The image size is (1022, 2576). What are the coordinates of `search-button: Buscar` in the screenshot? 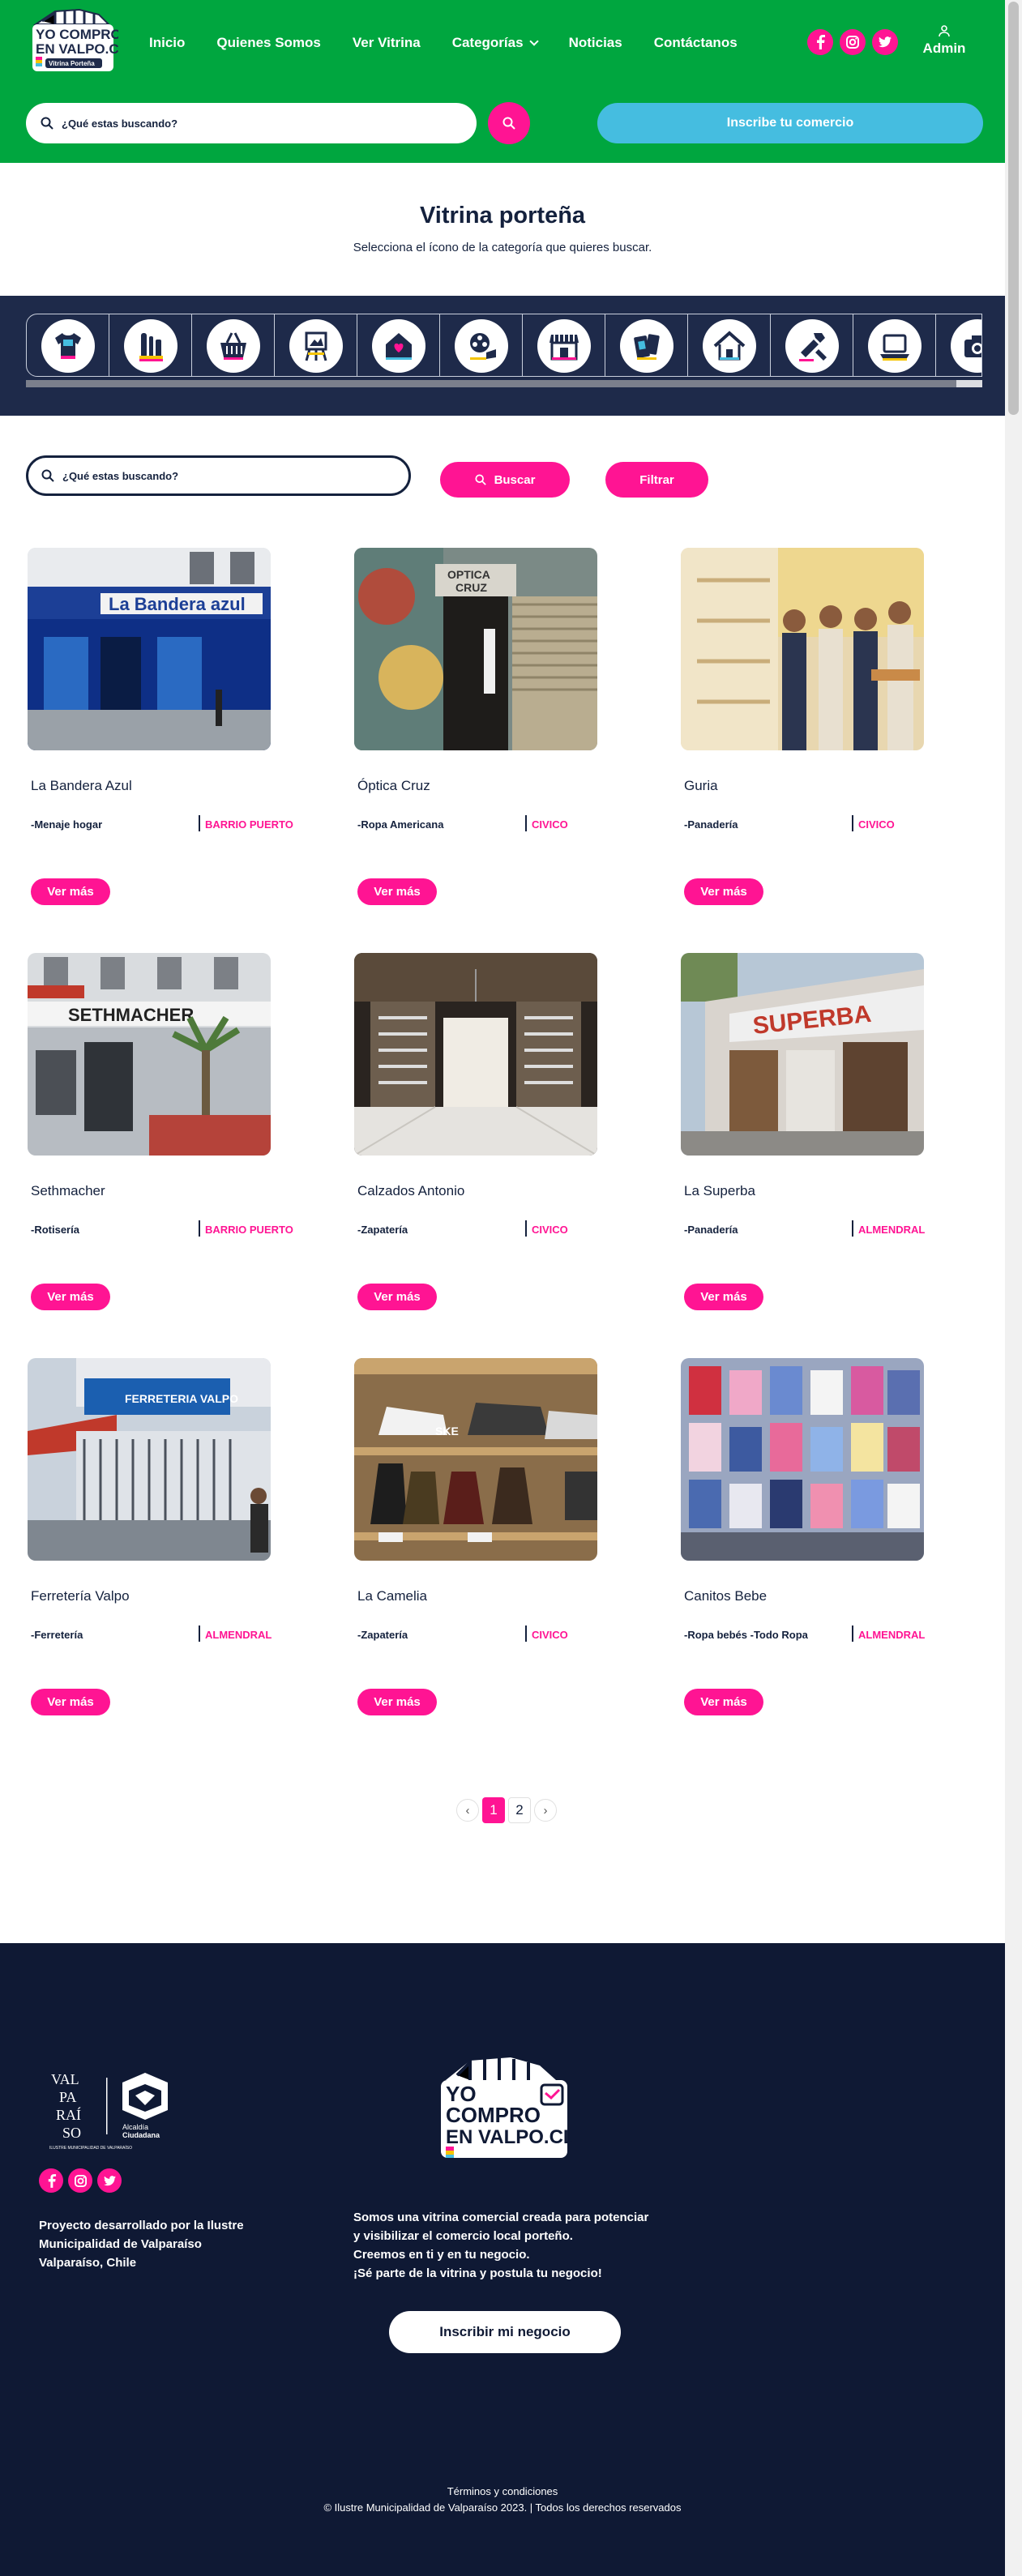 It's located at (505, 480).